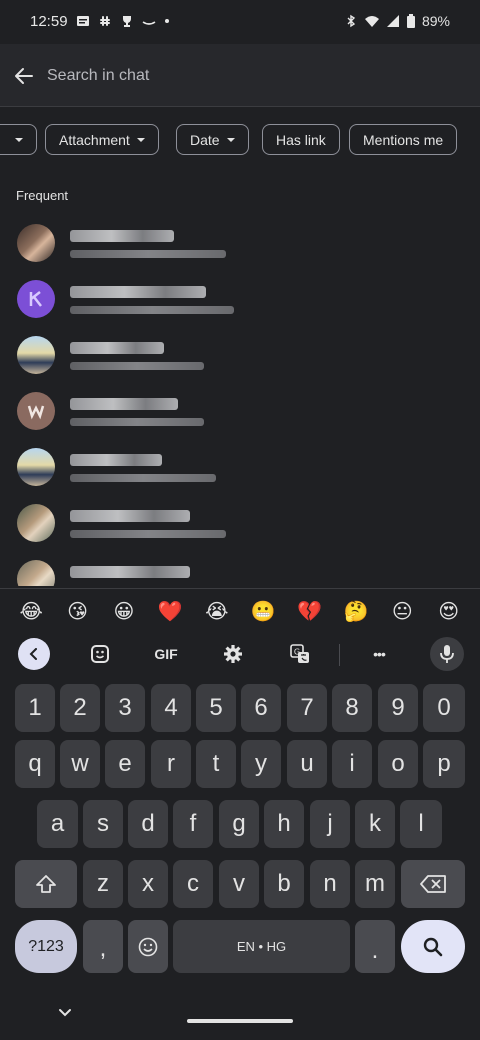 The image size is (480, 1040). Describe the element at coordinates (24, 76) in the screenshot. I see `back-button` at that location.